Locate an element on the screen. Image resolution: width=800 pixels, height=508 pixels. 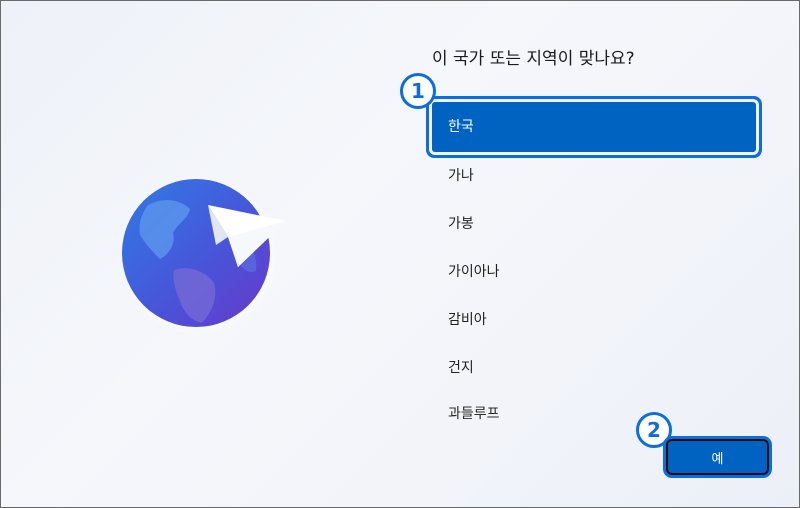
country-item-korea: 한국 is located at coordinates (594, 127).